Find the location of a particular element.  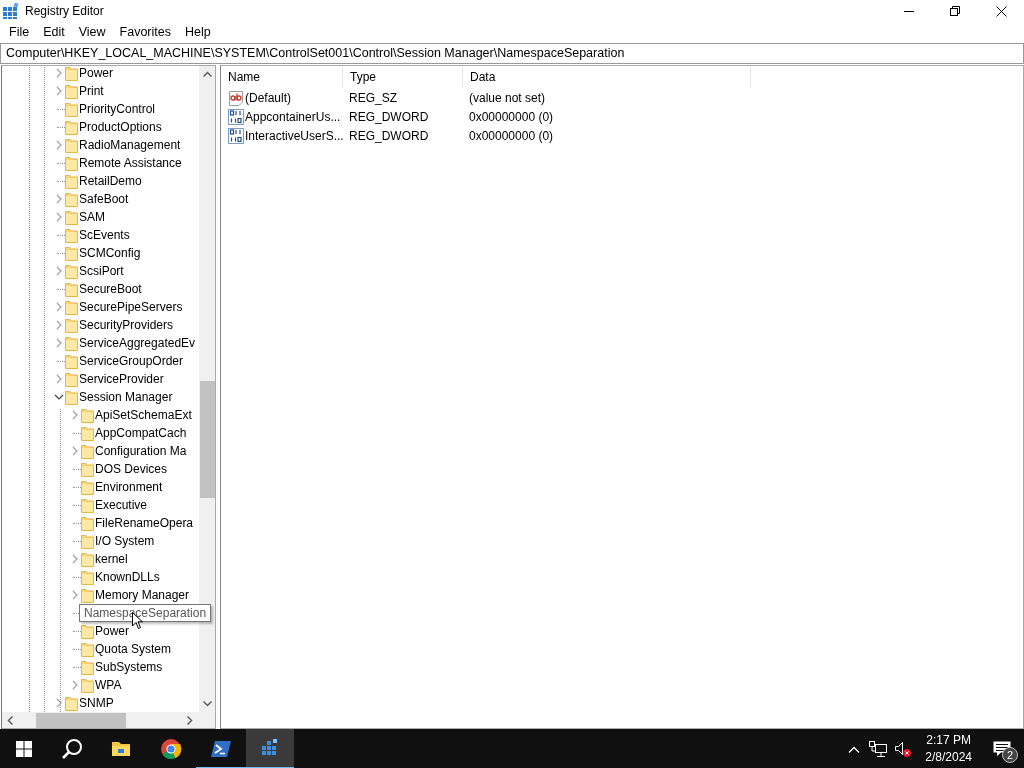

window-title: Registry Editor is located at coordinates (64, 11).